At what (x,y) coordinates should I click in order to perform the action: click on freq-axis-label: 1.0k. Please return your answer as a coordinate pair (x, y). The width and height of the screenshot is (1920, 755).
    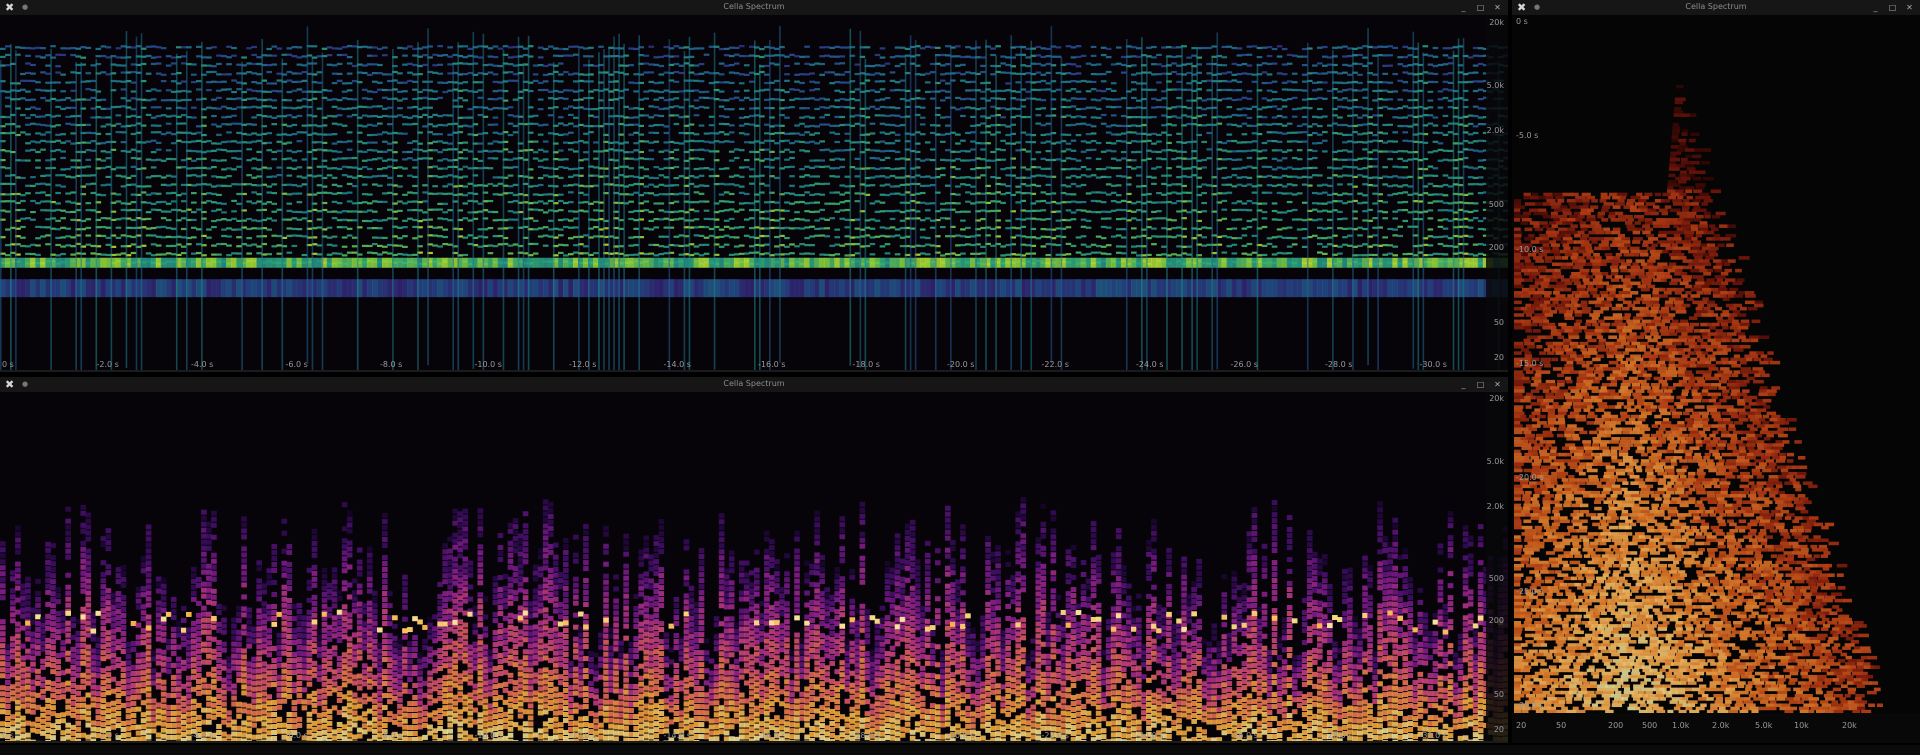
    Looking at the image, I should click on (1681, 725).